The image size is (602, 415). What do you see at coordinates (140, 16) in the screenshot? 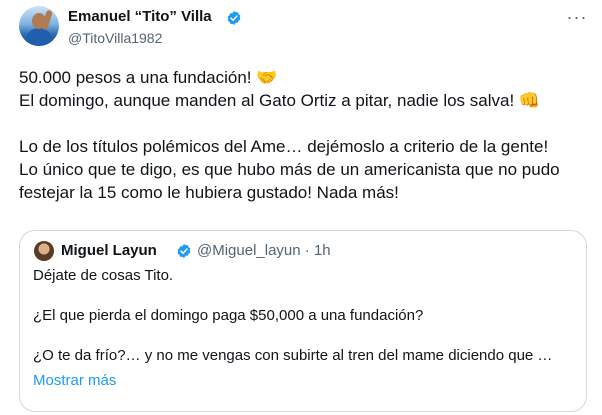
I see `author-name: Emanuel “Tito” Villa` at bounding box center [140, 16].